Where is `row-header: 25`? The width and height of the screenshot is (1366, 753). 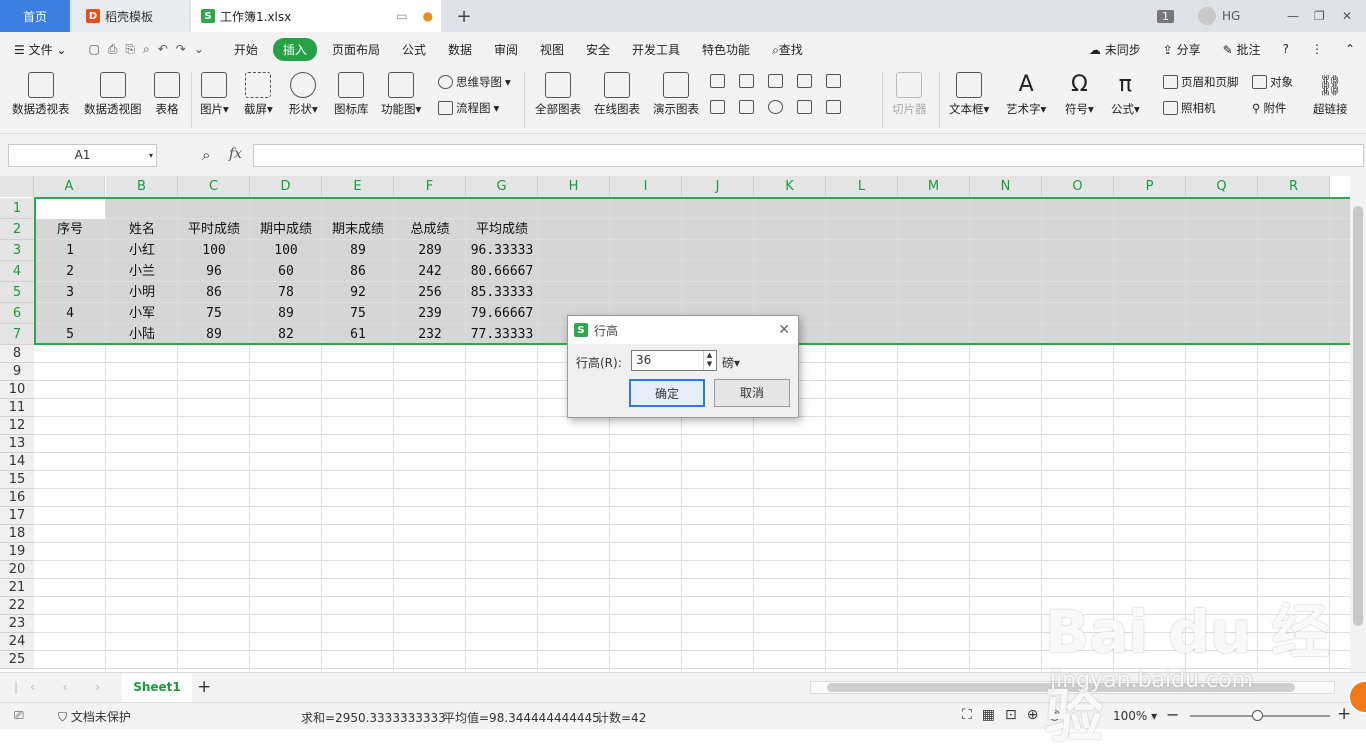
row-header: 25 is located at coordinates (17, 660).